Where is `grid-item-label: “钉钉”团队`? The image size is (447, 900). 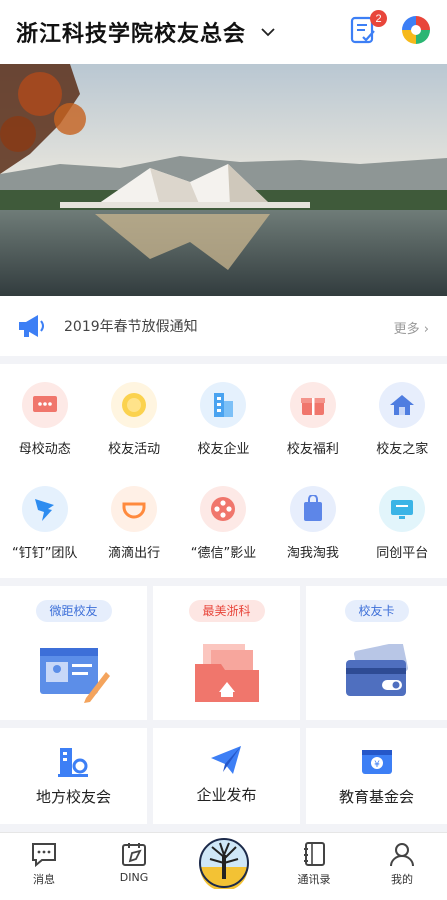
grid-item-label: “钉钉”团队 is located at coordinates (44, 553).